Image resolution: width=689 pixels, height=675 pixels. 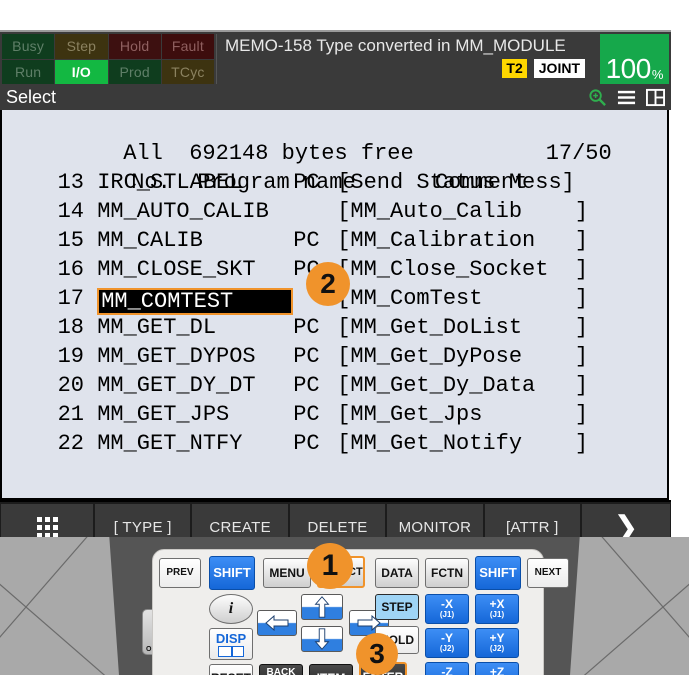 What do you see at coordinates (70, 327) in the screenshot?
I see `row-number: 18` at bounding box center [70, 327].